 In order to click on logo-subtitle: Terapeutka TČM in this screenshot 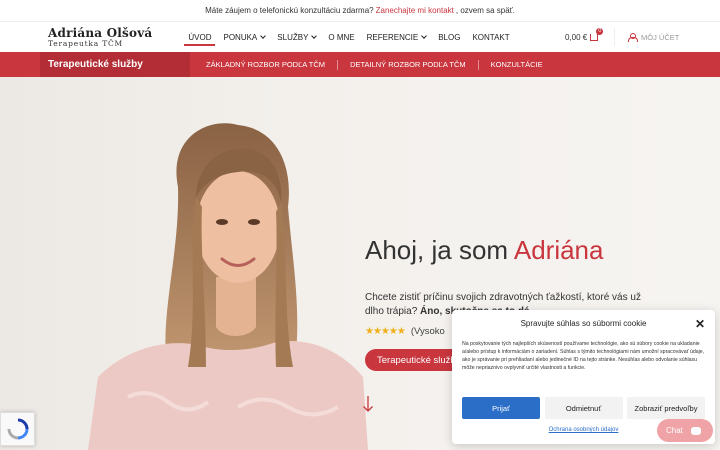, I will do `click(86, 43)`.